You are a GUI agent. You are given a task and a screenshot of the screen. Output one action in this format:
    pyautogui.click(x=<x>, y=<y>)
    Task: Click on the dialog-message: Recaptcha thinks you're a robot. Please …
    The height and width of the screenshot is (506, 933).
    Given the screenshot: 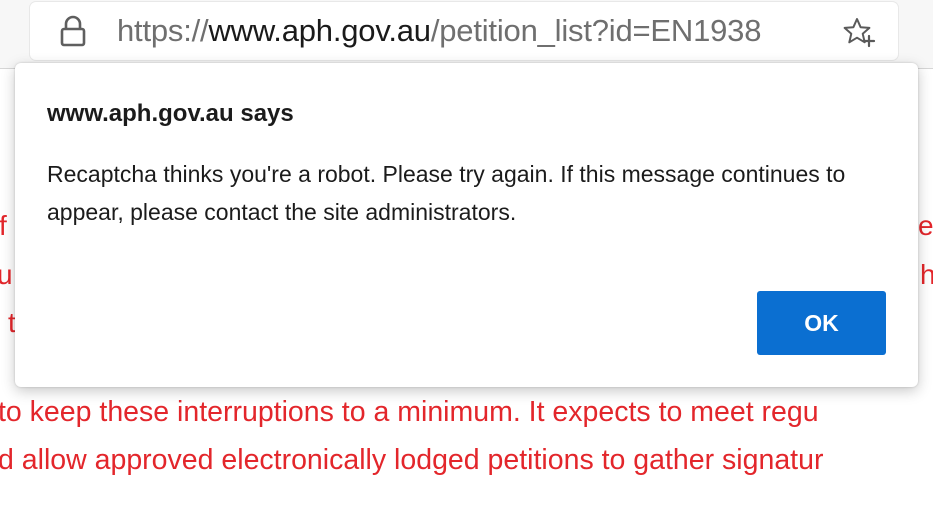 What is the action you would take?
    pyautogui.click(x=446, y=193)
    